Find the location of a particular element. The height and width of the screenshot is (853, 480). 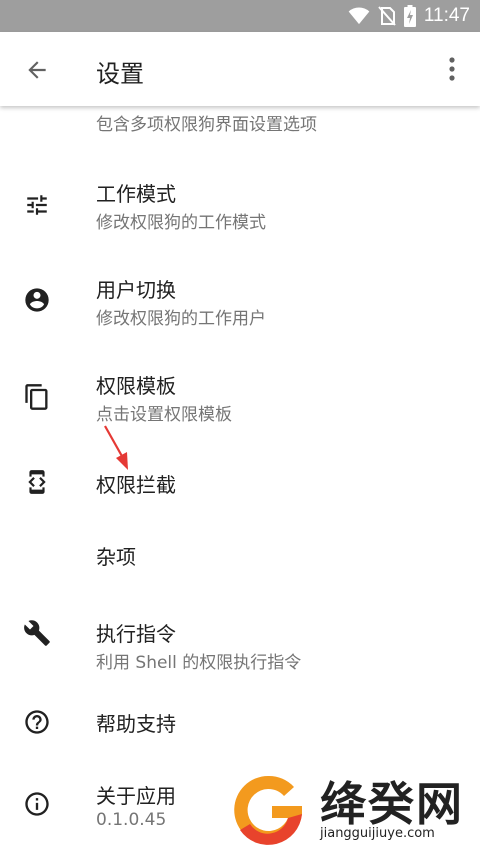

watermark-text: 绛癸网 is located at coordinates (392, 804).